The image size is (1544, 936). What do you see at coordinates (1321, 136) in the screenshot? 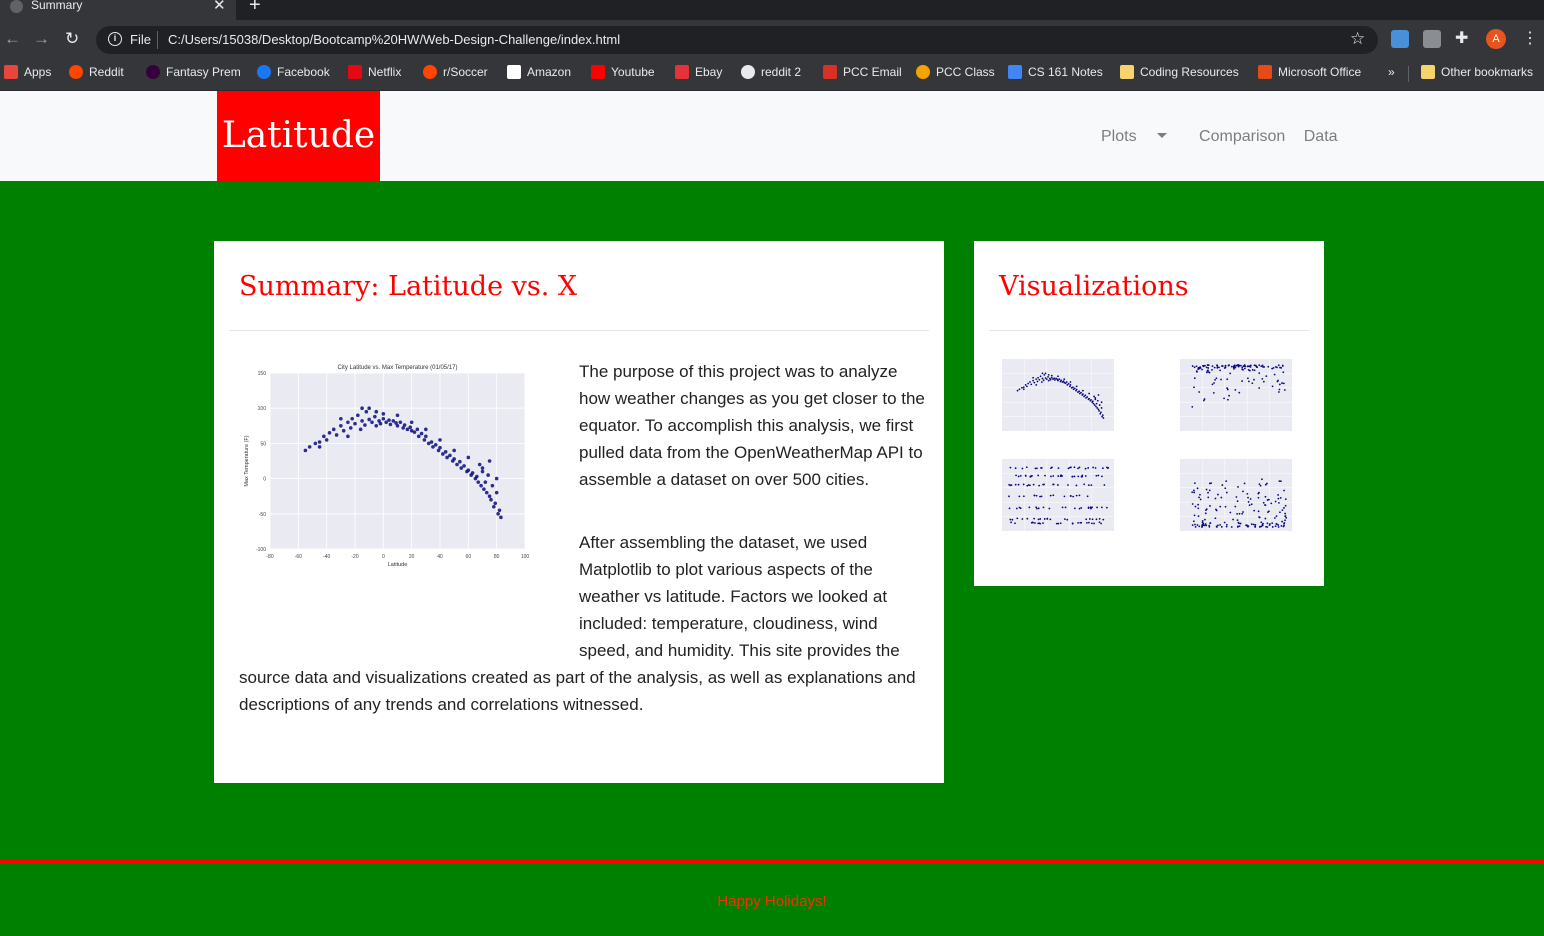
I see `nav-data: Data` at bounding box center [1321, 136].